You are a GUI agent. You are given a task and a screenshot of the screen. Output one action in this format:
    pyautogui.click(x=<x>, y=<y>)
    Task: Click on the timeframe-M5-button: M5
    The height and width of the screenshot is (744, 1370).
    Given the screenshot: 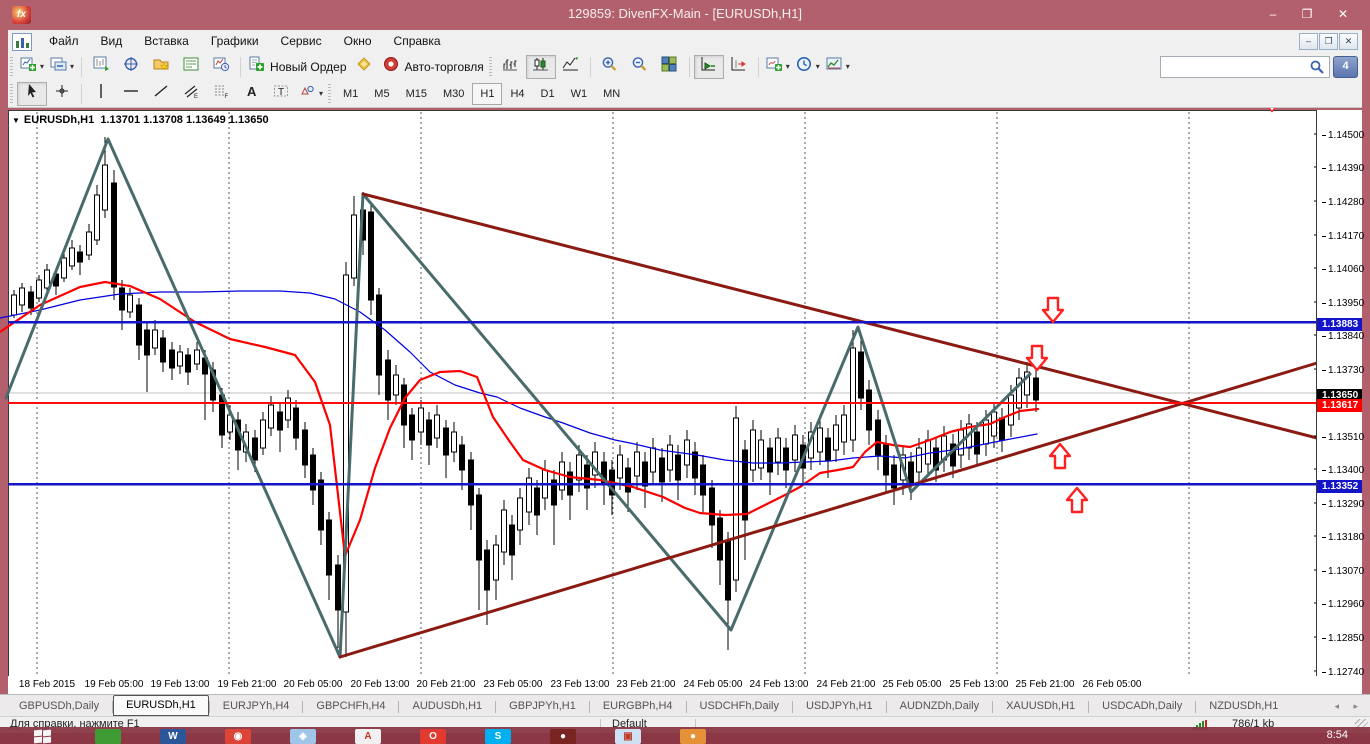 What is the action you would take?
    pyautogui.click(x=381, y=94)
    